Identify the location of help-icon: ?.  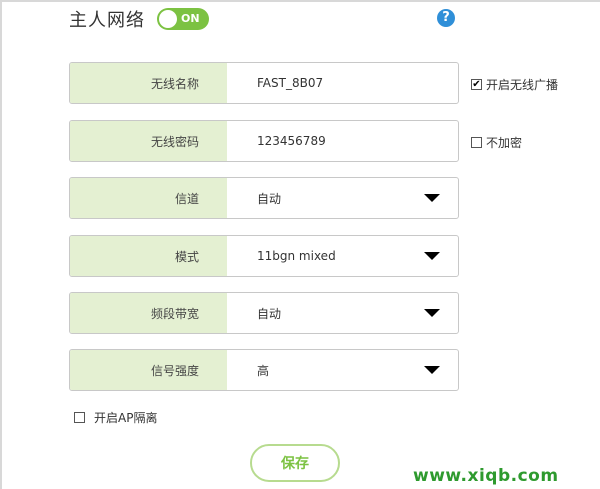
(446, 18).